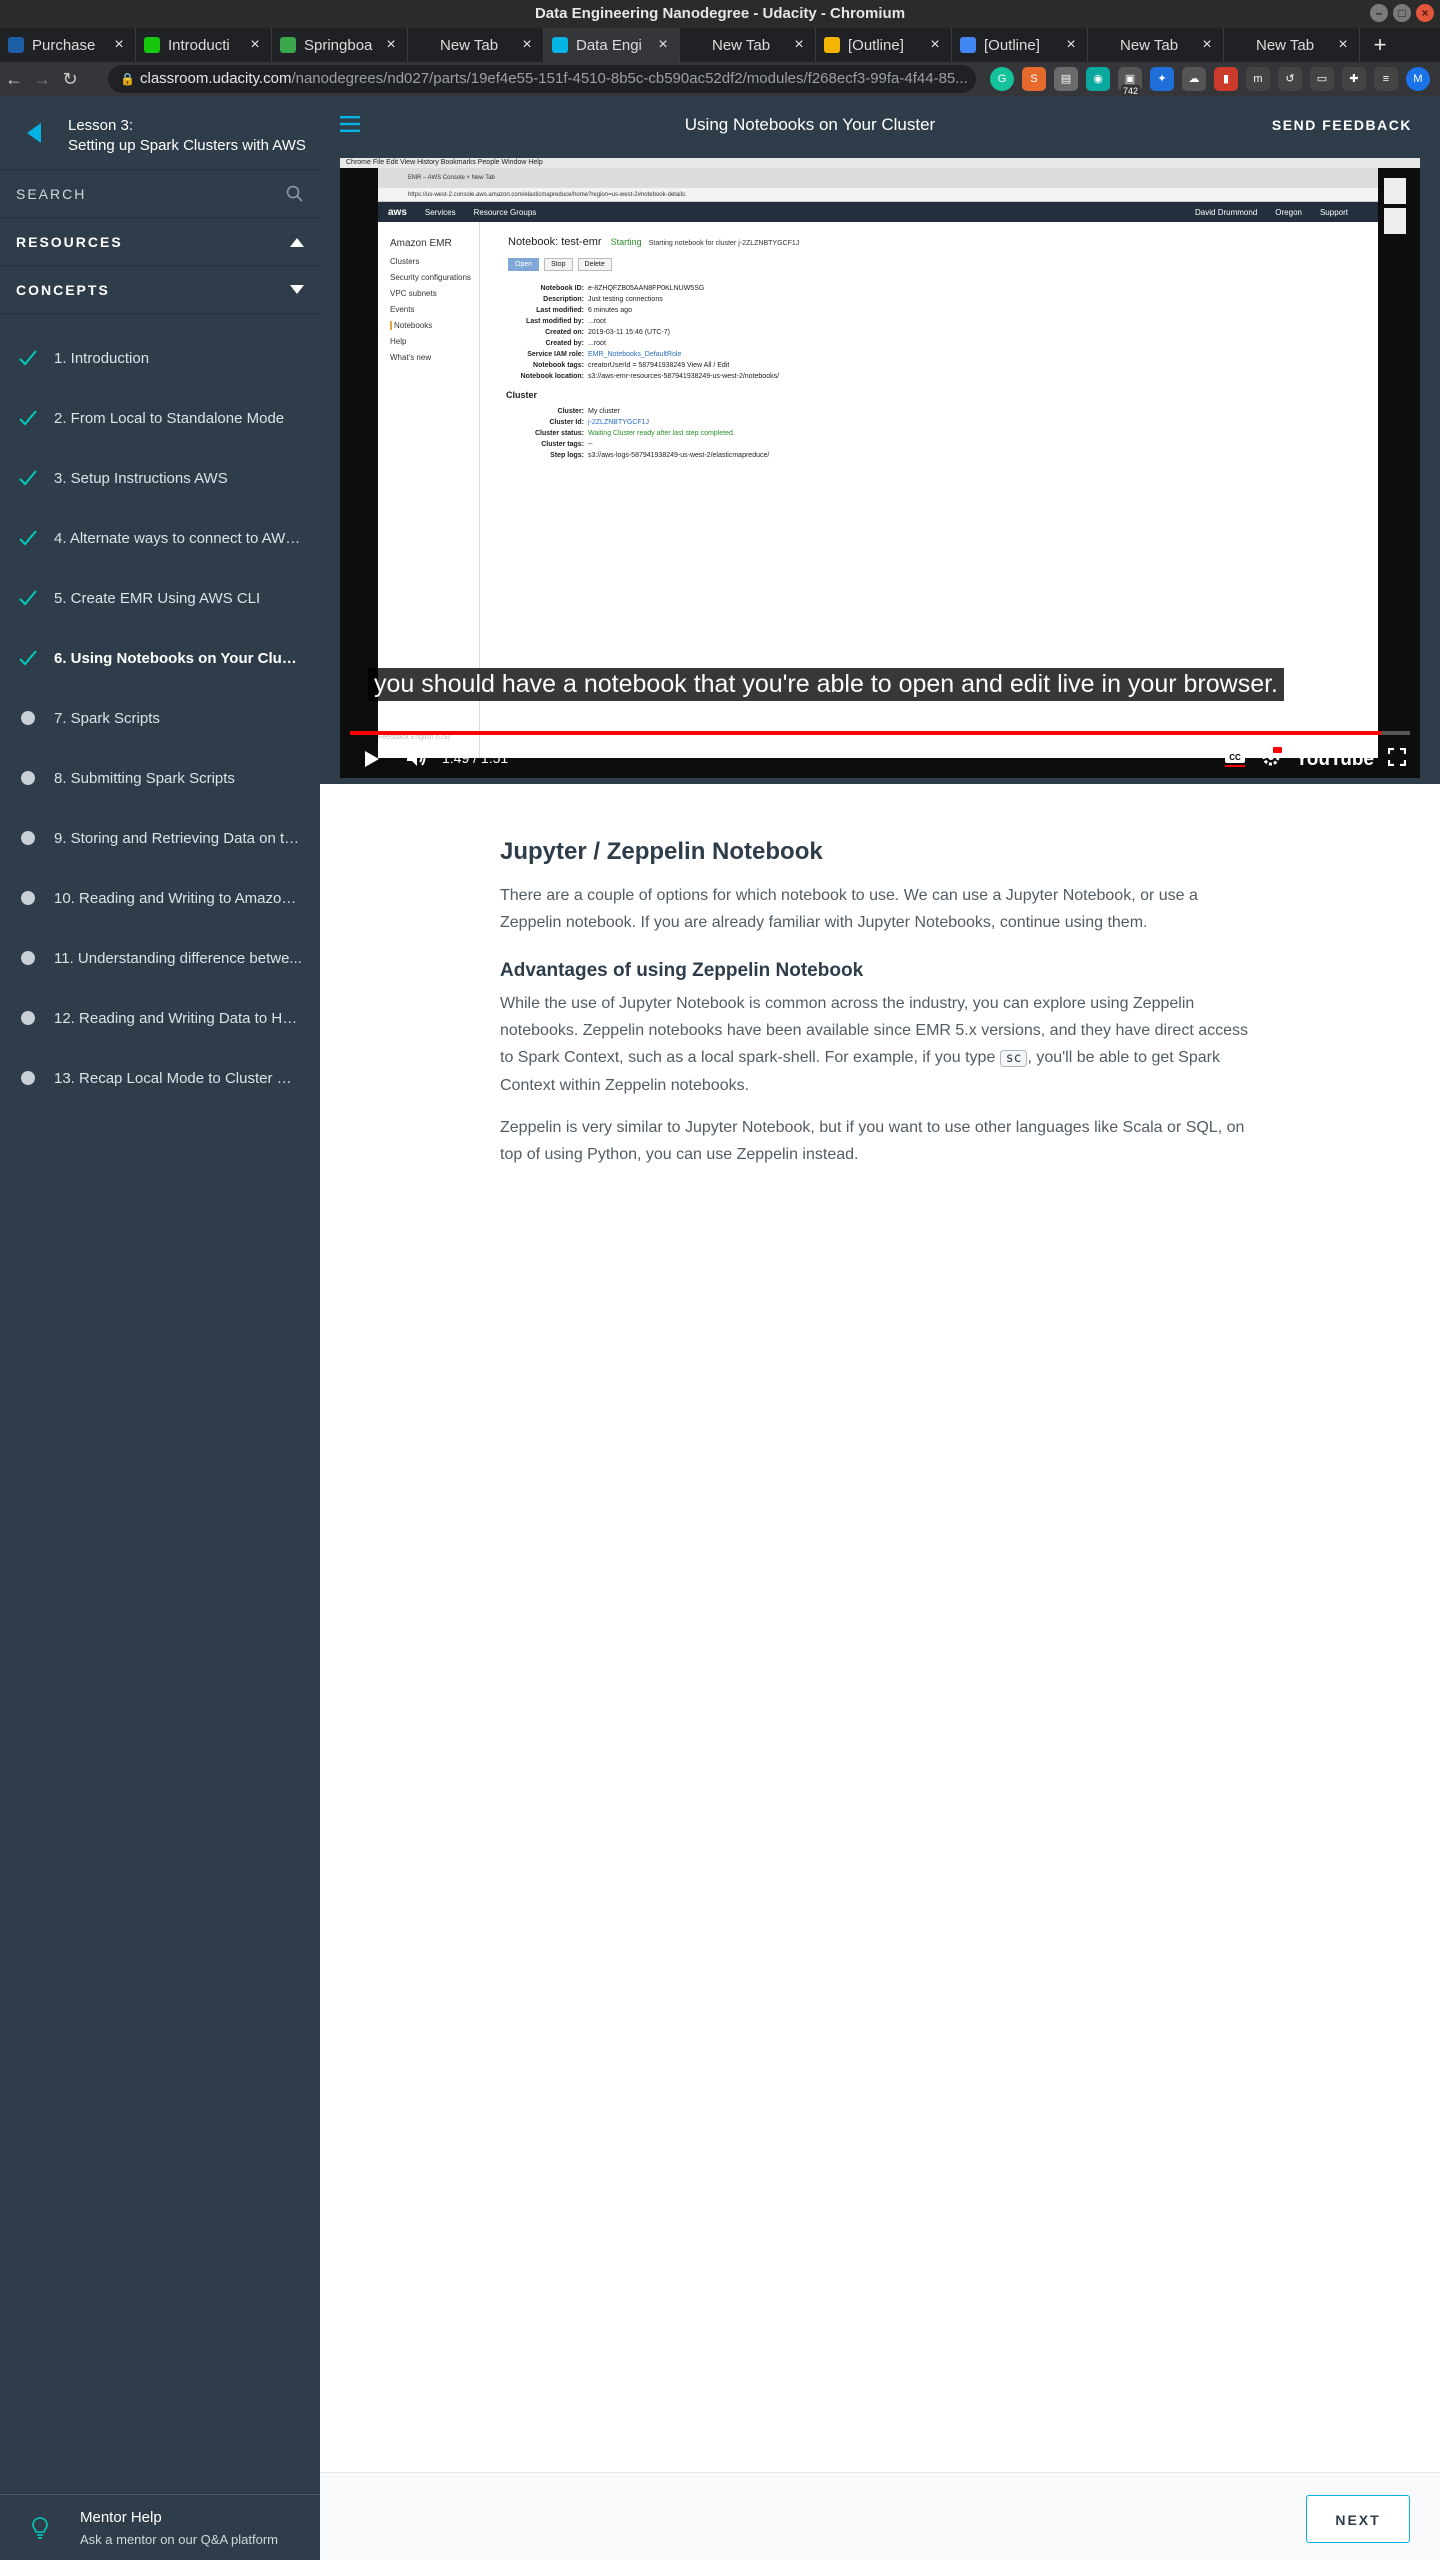  I want to click on sidebar-concept-item: 8. Submitting Spark Scripts, so click(160, 778).